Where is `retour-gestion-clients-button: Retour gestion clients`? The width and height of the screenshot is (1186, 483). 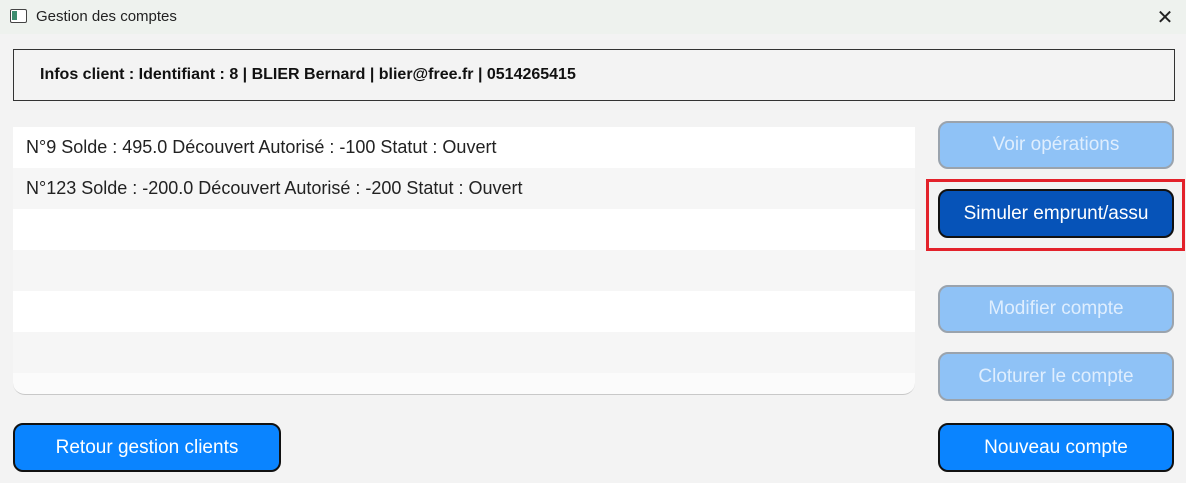
retour-gestion-clients-button: Retour gestion clients is located at coordinates (147, 447).